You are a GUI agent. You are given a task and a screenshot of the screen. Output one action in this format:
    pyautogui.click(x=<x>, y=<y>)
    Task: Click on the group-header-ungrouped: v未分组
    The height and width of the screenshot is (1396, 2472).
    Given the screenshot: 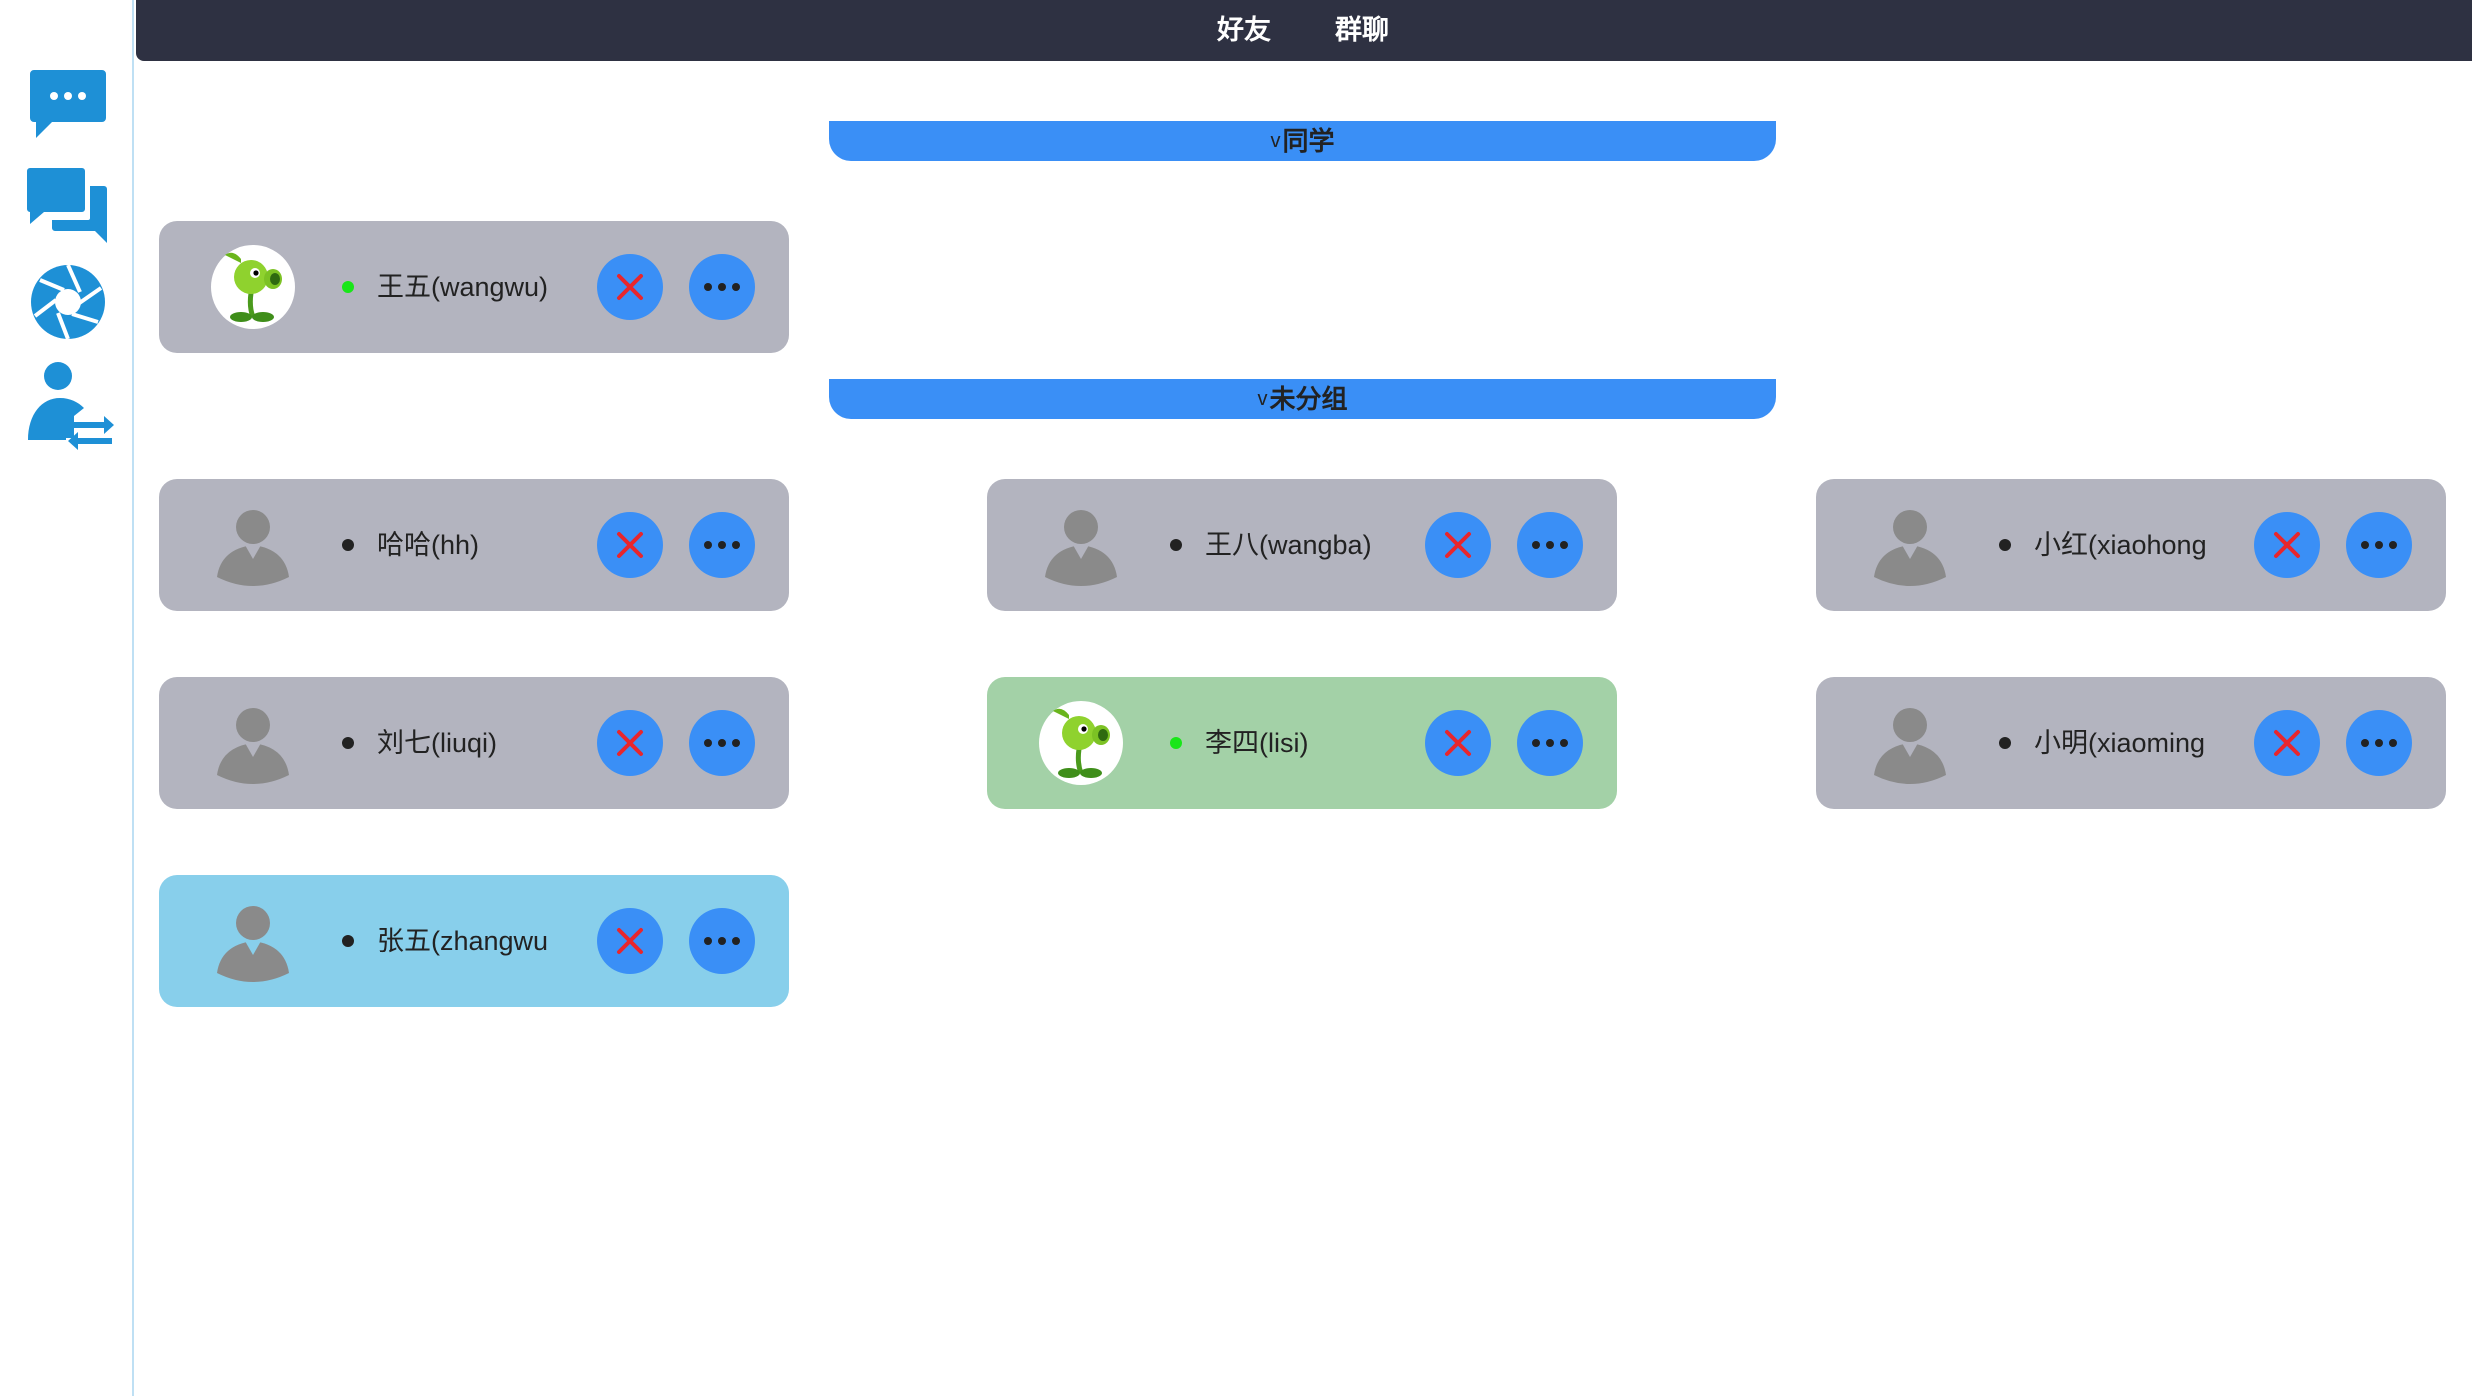 What is the action you would take?
    pyautogui.click(x=1302, y=399)
    